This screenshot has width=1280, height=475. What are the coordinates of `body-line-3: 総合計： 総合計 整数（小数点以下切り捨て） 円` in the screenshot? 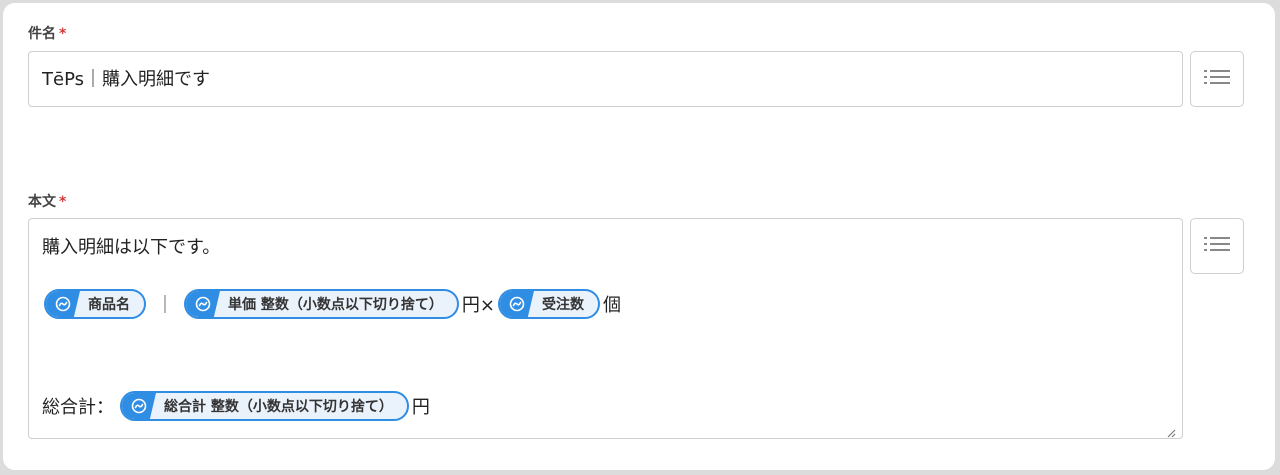 It's located at (237, 406).